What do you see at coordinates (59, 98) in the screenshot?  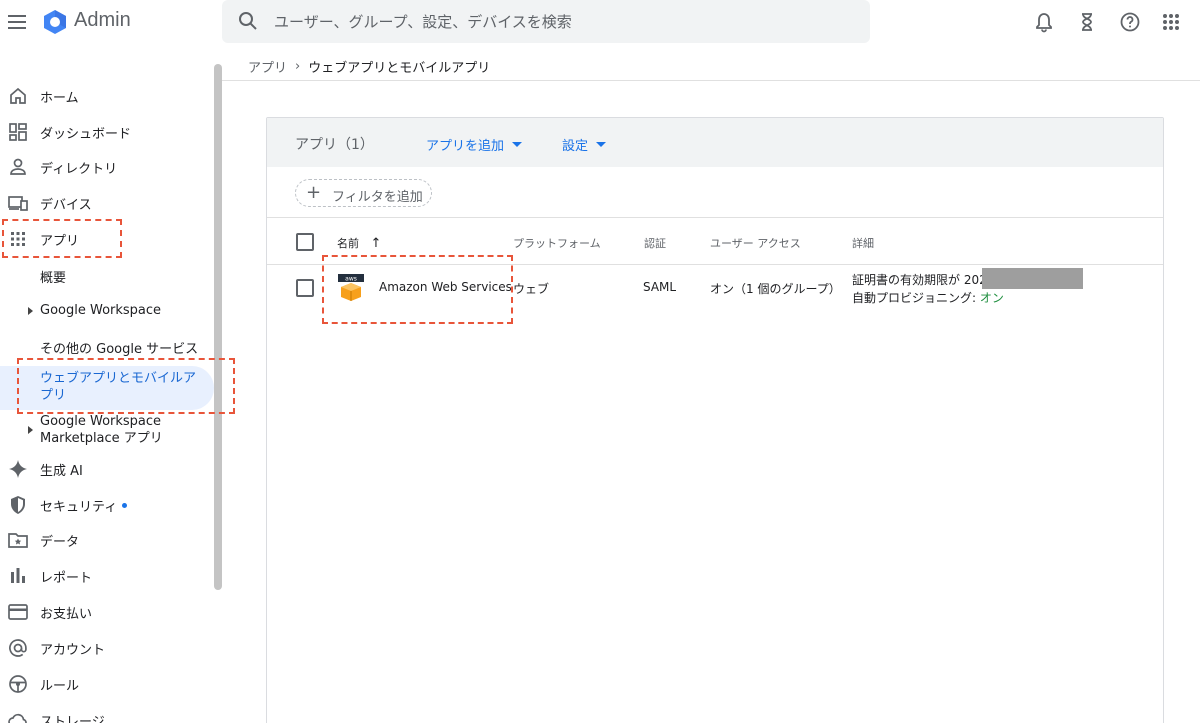 I see `sidebar-item-label: ホーム` at bounding box center [59, 98].